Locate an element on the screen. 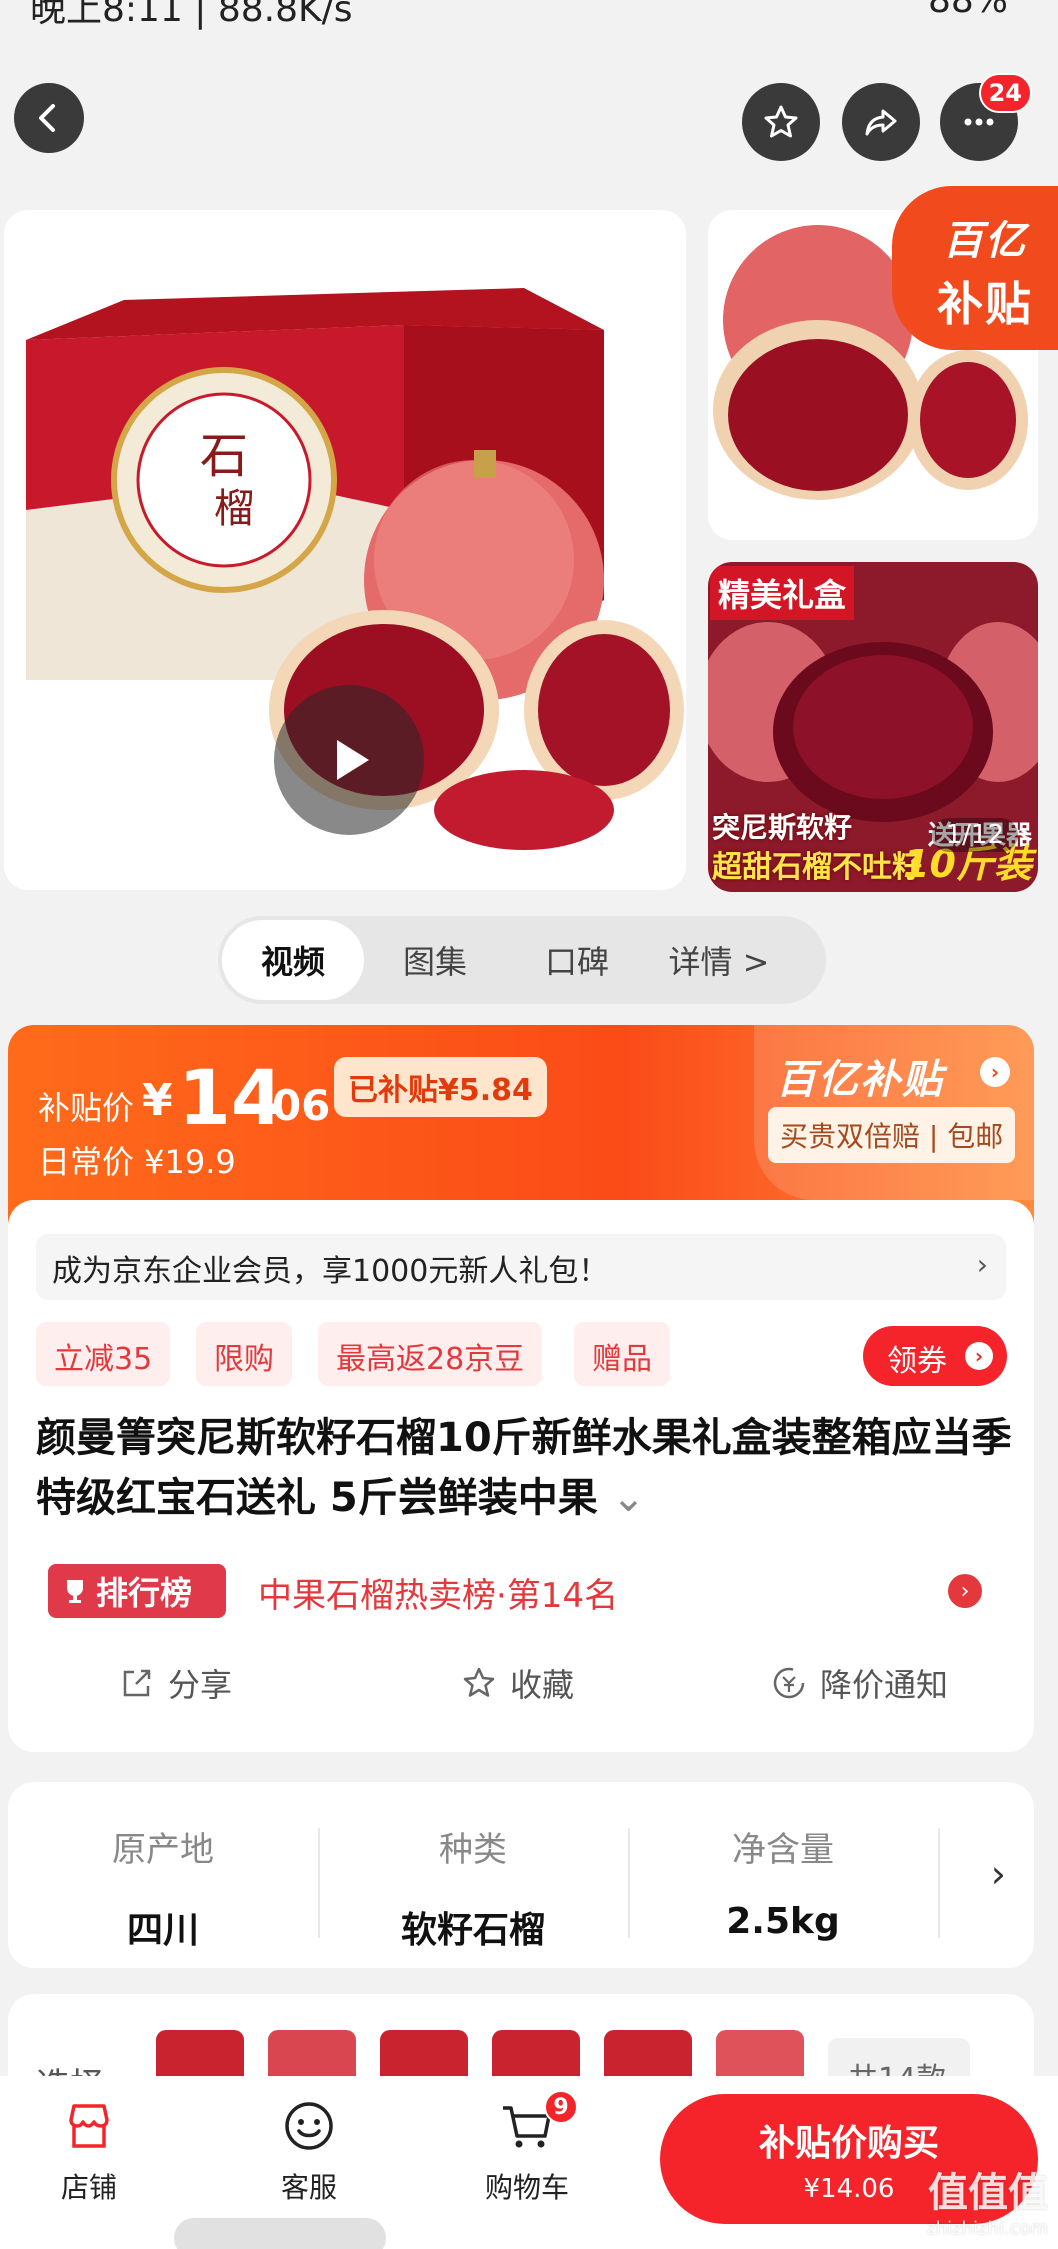 The width and height of the screenshot is (1058, 2249). attribute-net-weight: 净含量 2.5kg is located at coordinates (783, 1882).